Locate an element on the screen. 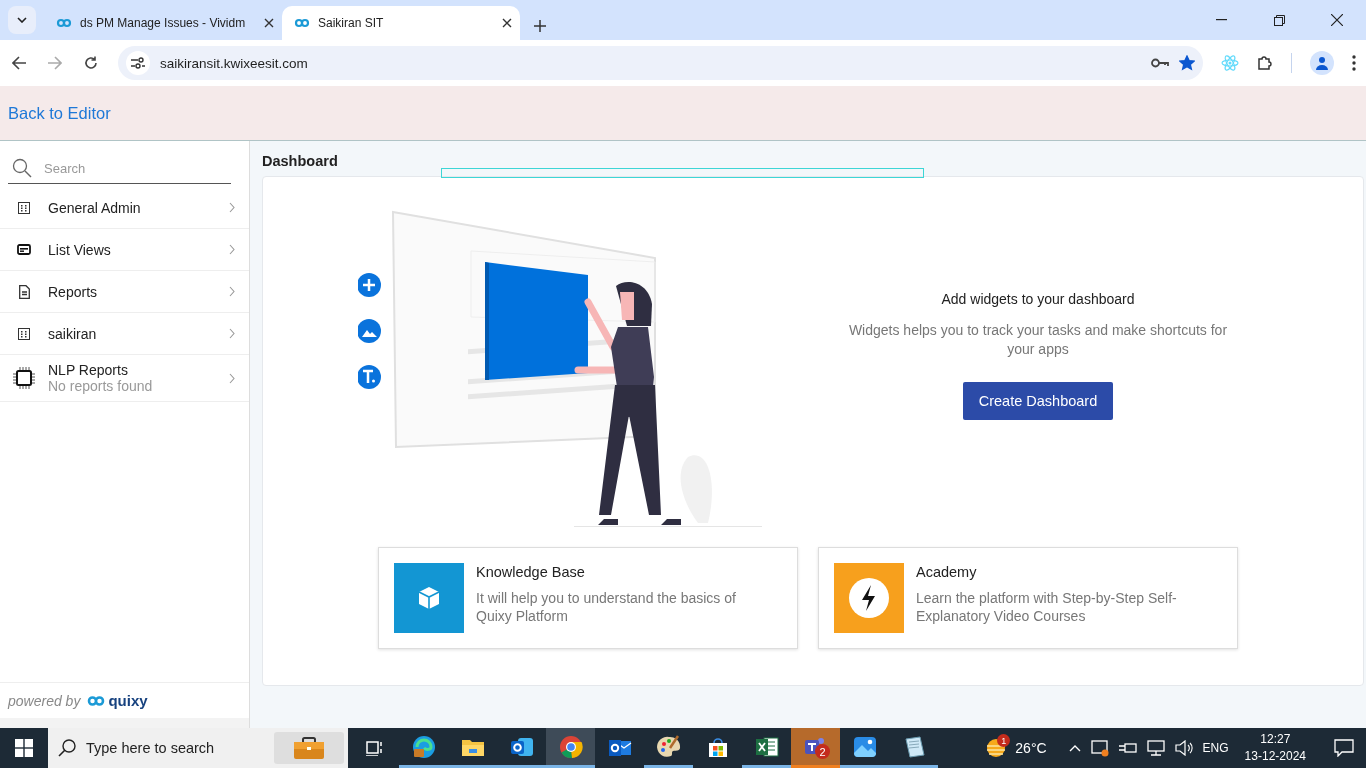 Image resolution: width=1366 pixels, height=768 pixels. edge-icon is located at coordinates (423, 746).